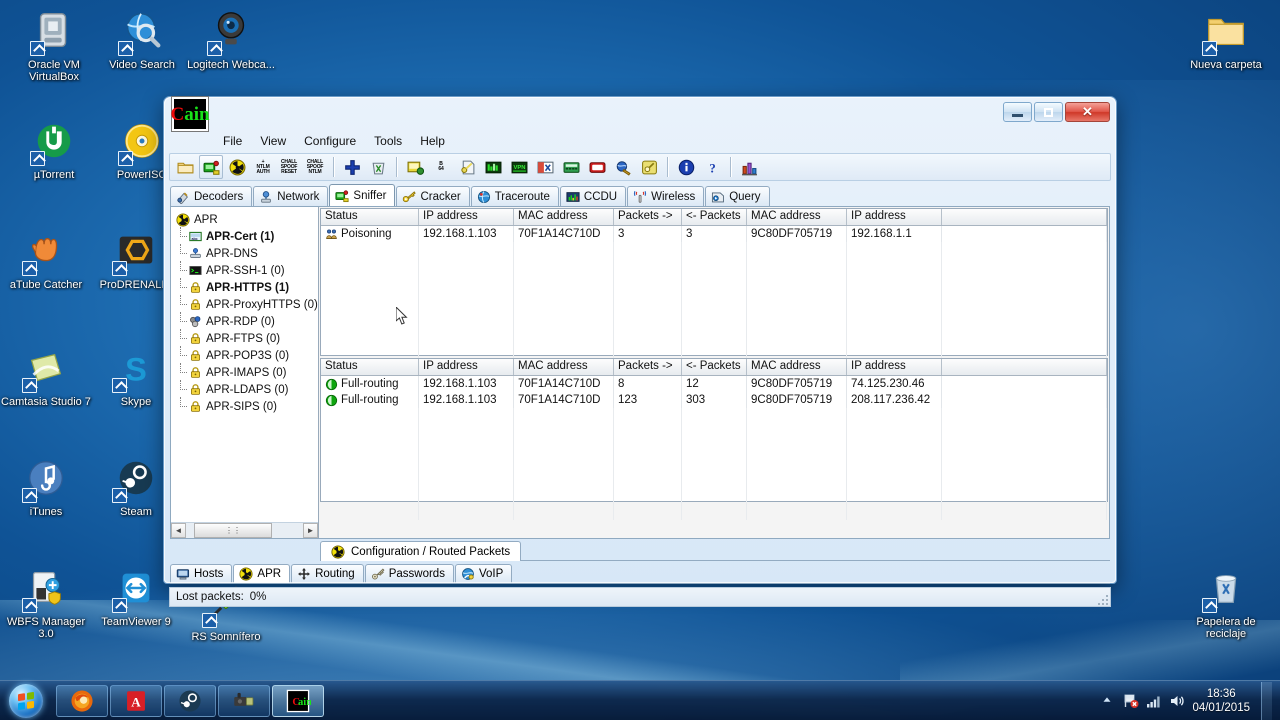  Describe the element at coordinates (378, 167) in the screenshot. I see `delete-icon` at that location.